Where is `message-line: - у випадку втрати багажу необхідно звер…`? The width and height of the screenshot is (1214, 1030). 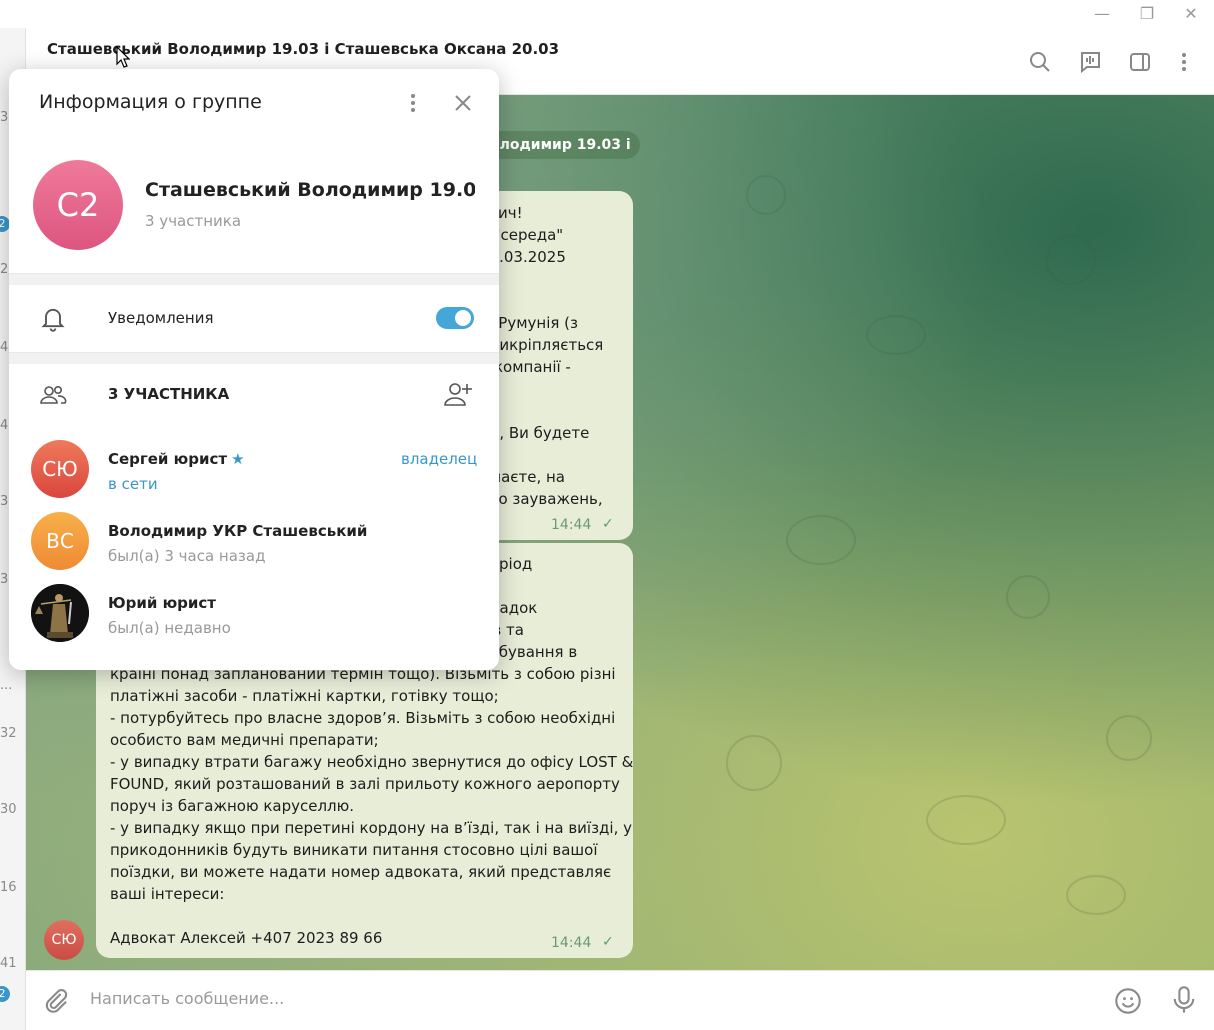
message-line: - у випадку втрати багажу необхідно звер… is located at coordinates (372, 762).